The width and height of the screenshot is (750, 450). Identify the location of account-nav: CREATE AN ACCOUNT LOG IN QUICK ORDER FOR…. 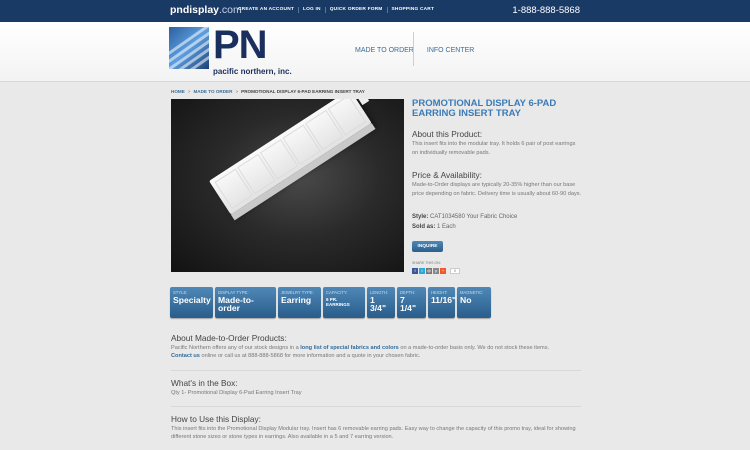
(336, 10).